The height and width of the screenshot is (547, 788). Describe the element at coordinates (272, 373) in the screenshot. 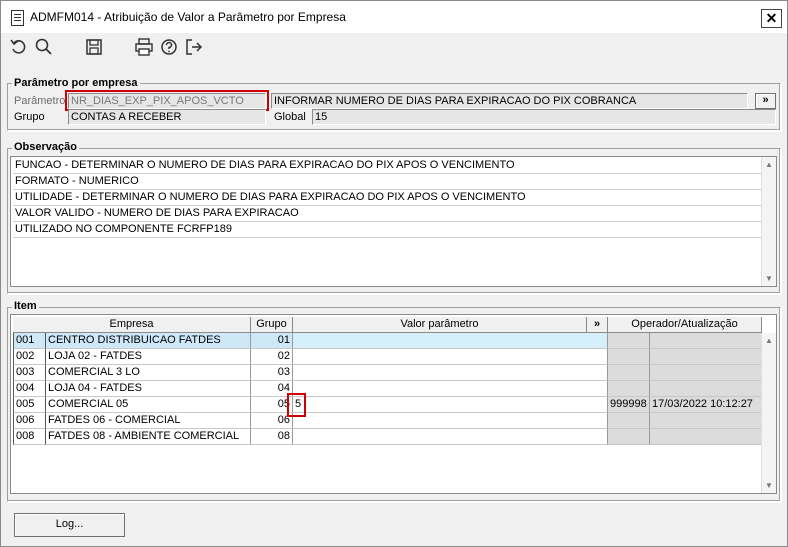

I see `row-grupo: 03` at that location.